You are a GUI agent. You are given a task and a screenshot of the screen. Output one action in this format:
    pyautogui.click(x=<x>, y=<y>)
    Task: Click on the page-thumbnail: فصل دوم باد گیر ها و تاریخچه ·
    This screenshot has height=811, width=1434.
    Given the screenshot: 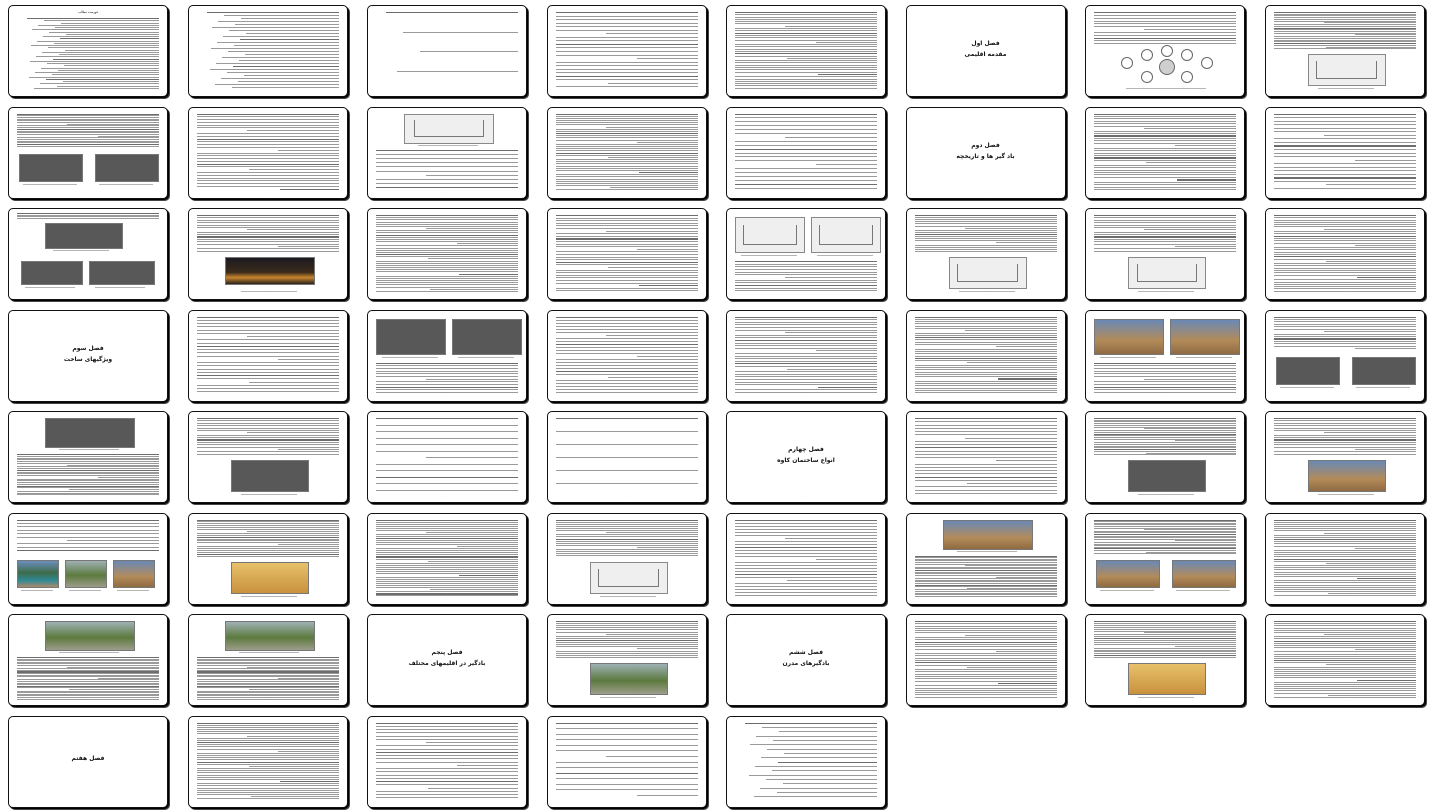 What is the action you would take?
    pyautogui.click(x=985, y=152)
    